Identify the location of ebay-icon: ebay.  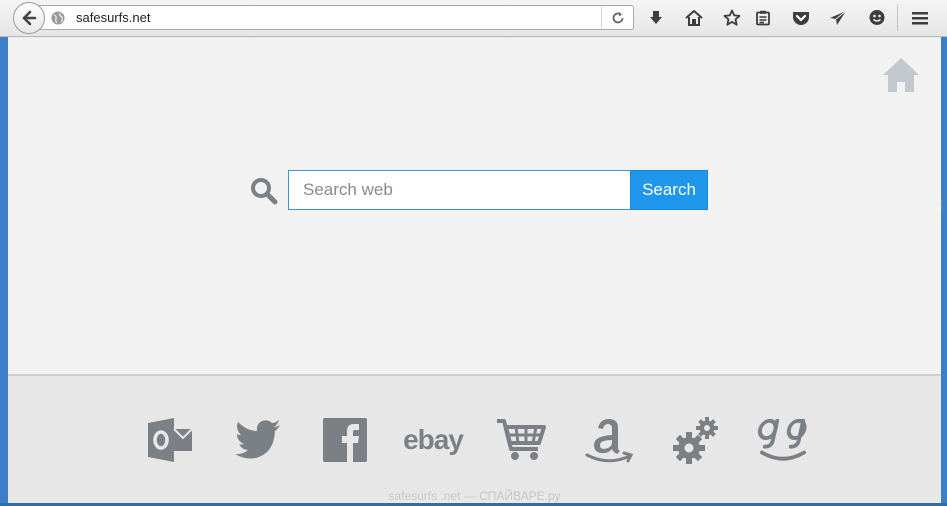
(433, 439).